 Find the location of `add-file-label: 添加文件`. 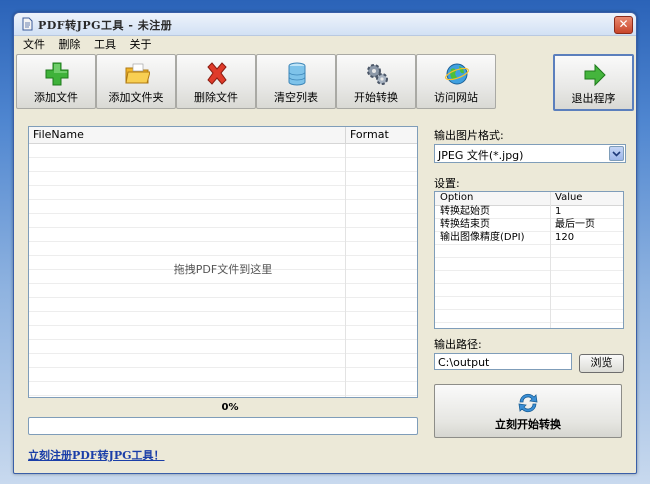

add-file-label: 添加文件 is located at coordinates (56, 97).